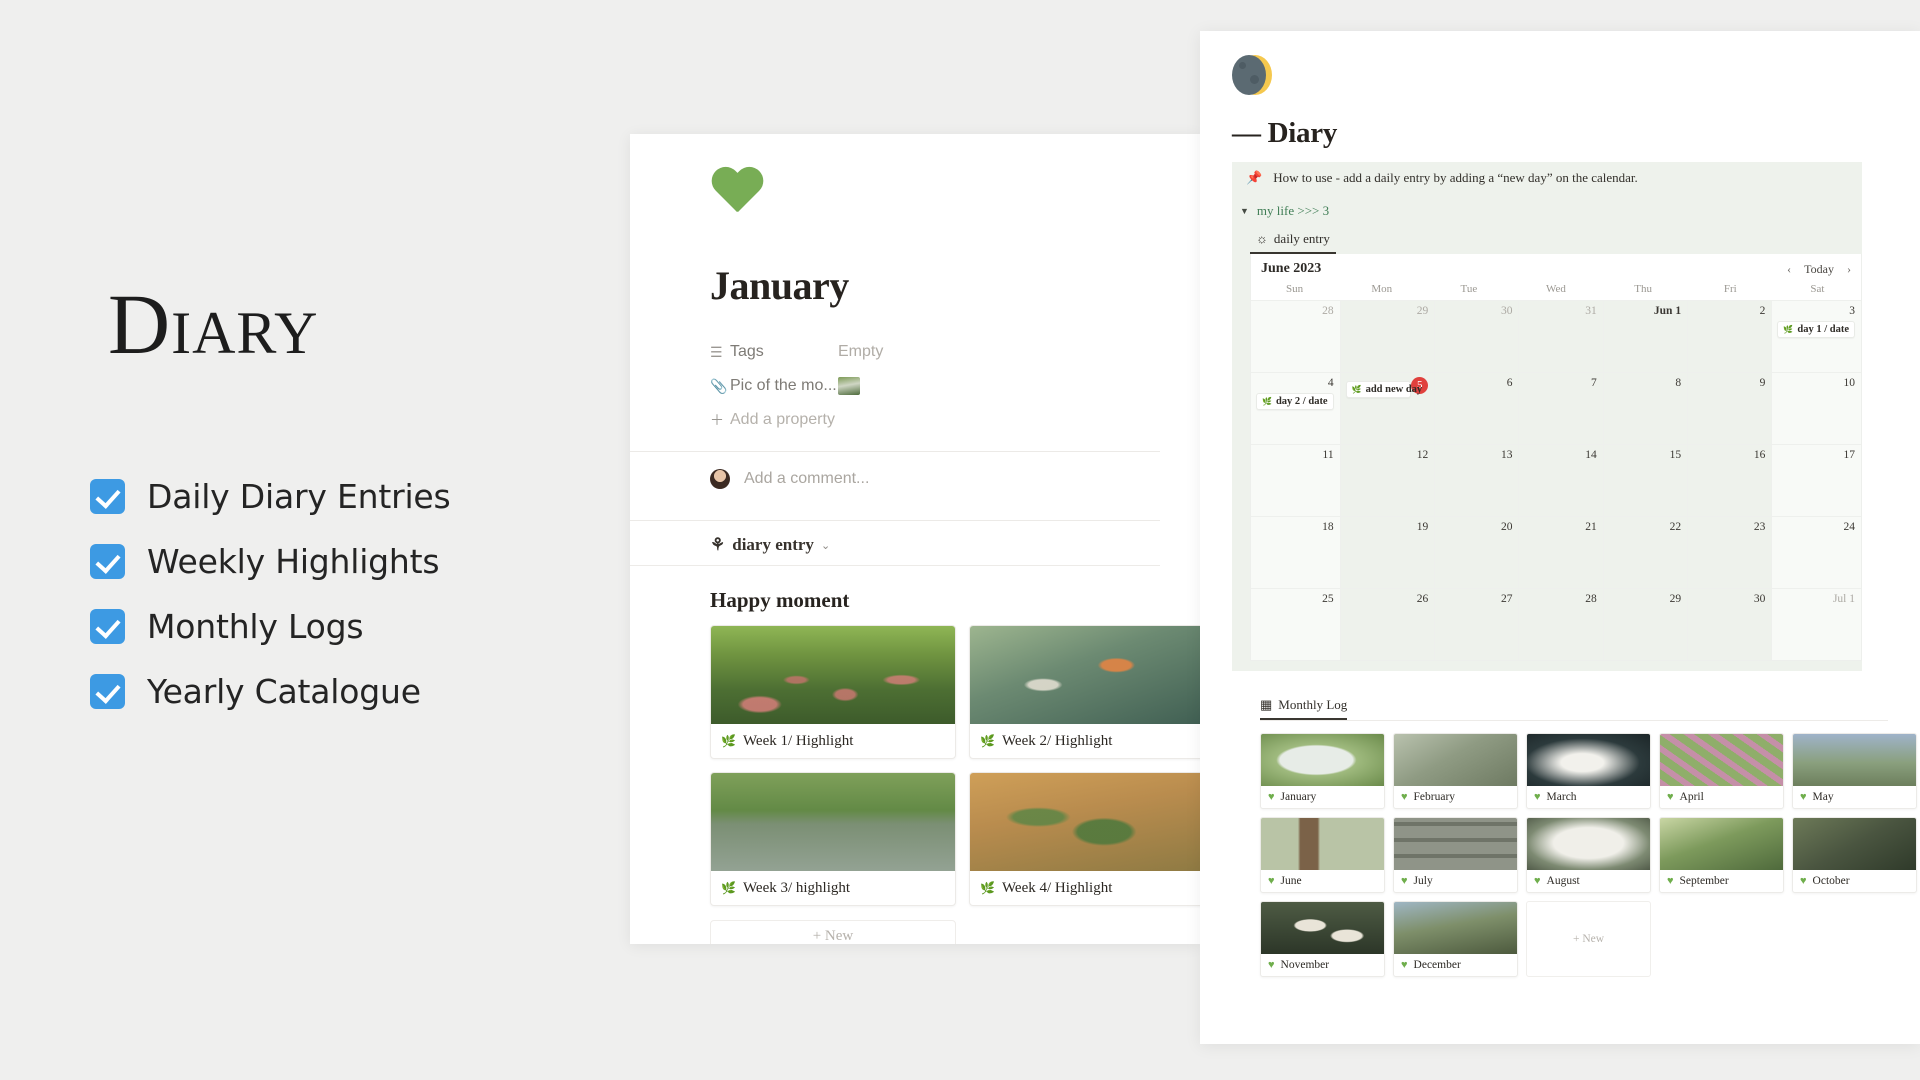  I want to click on green-heart-icon, so click(737, 193).